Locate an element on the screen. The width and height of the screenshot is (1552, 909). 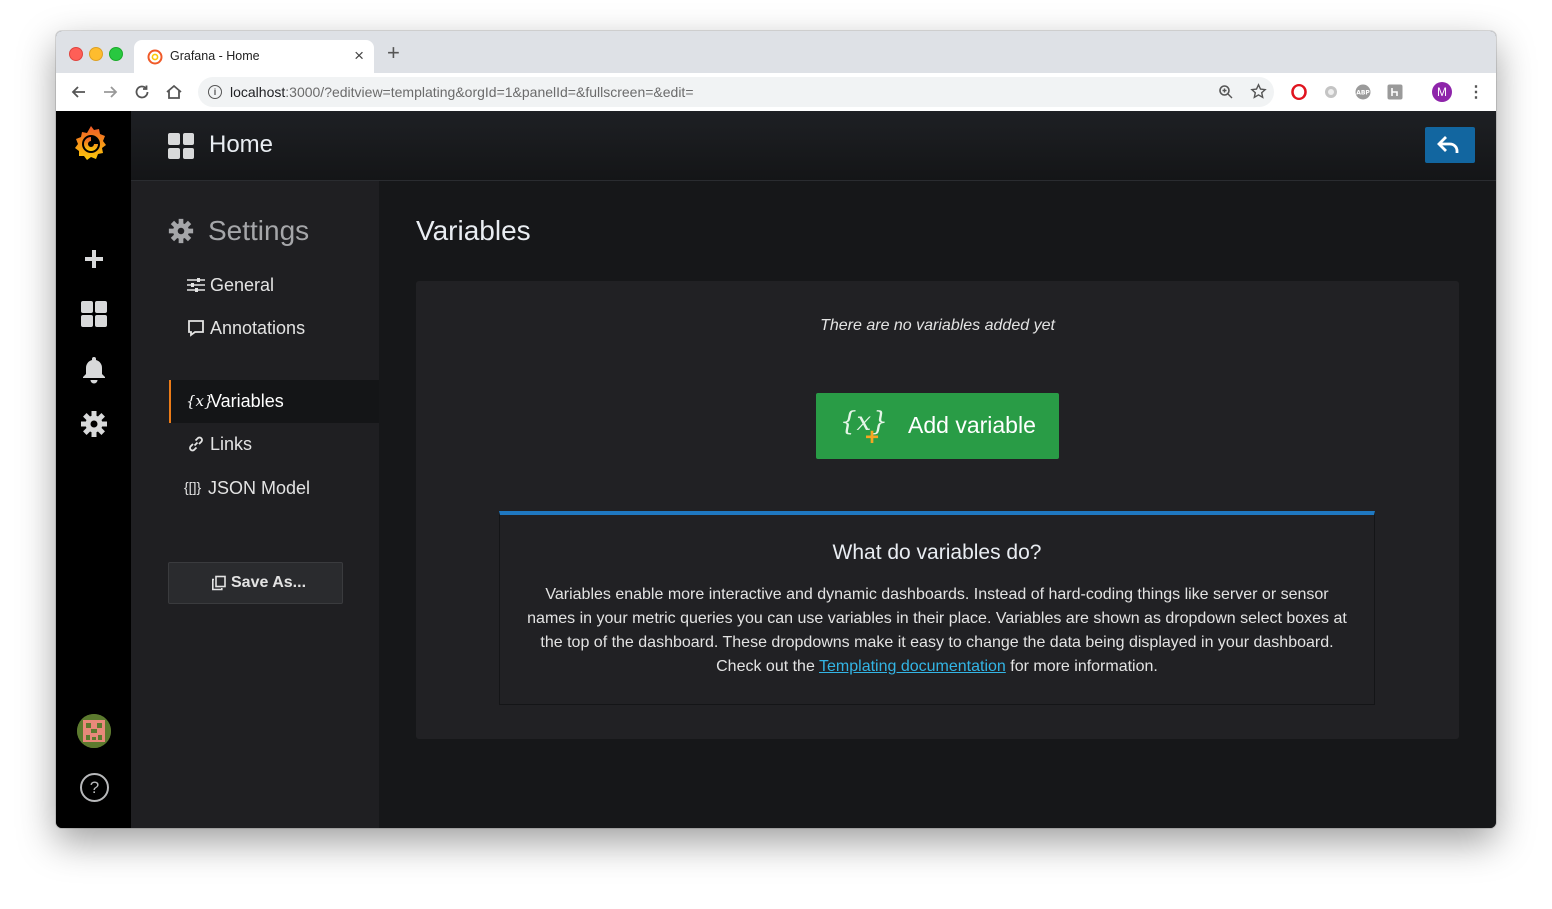
help-icon: ? is located at coordinates (94, 787).